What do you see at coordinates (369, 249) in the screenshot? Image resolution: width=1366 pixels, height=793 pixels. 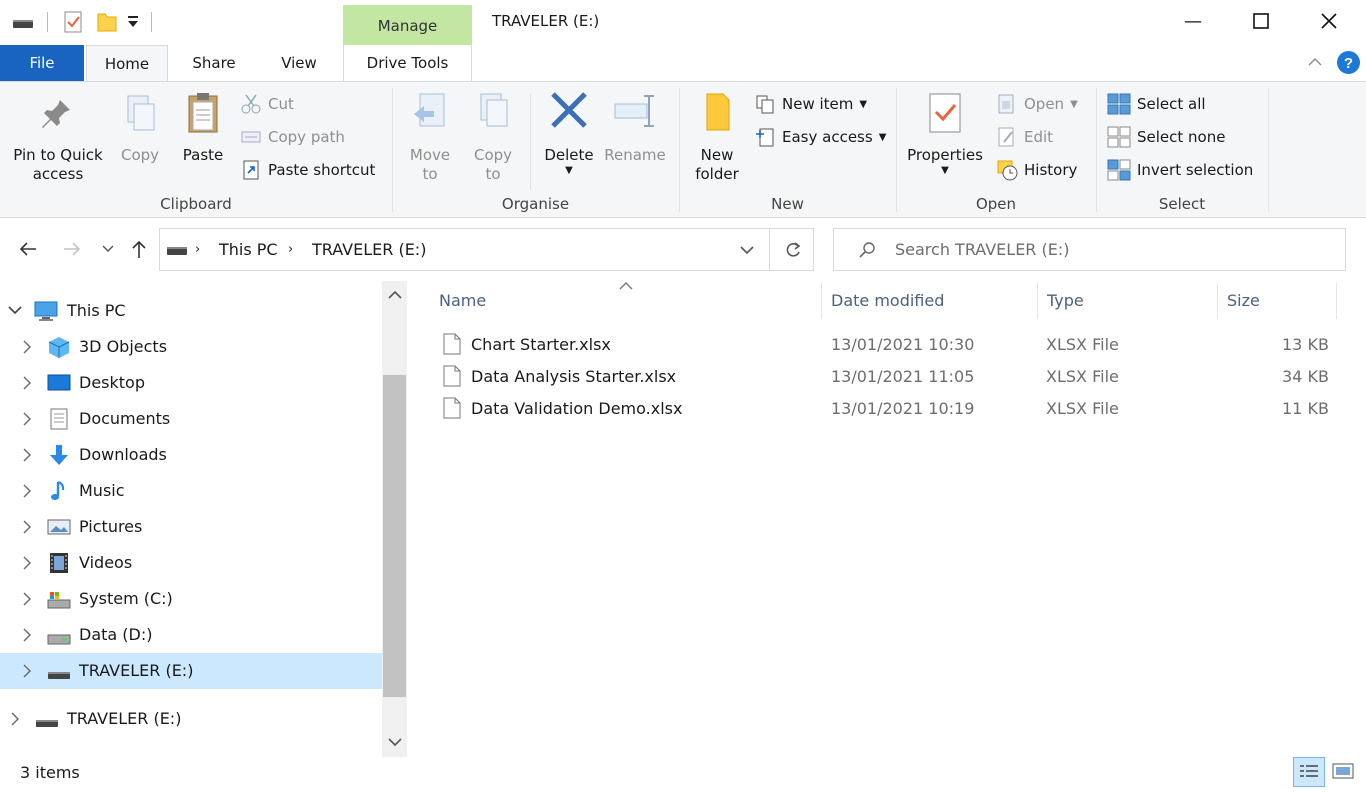 I see `breadcrumb-traveler: TRAVELER (E:)` at bounding box center [369, 249].